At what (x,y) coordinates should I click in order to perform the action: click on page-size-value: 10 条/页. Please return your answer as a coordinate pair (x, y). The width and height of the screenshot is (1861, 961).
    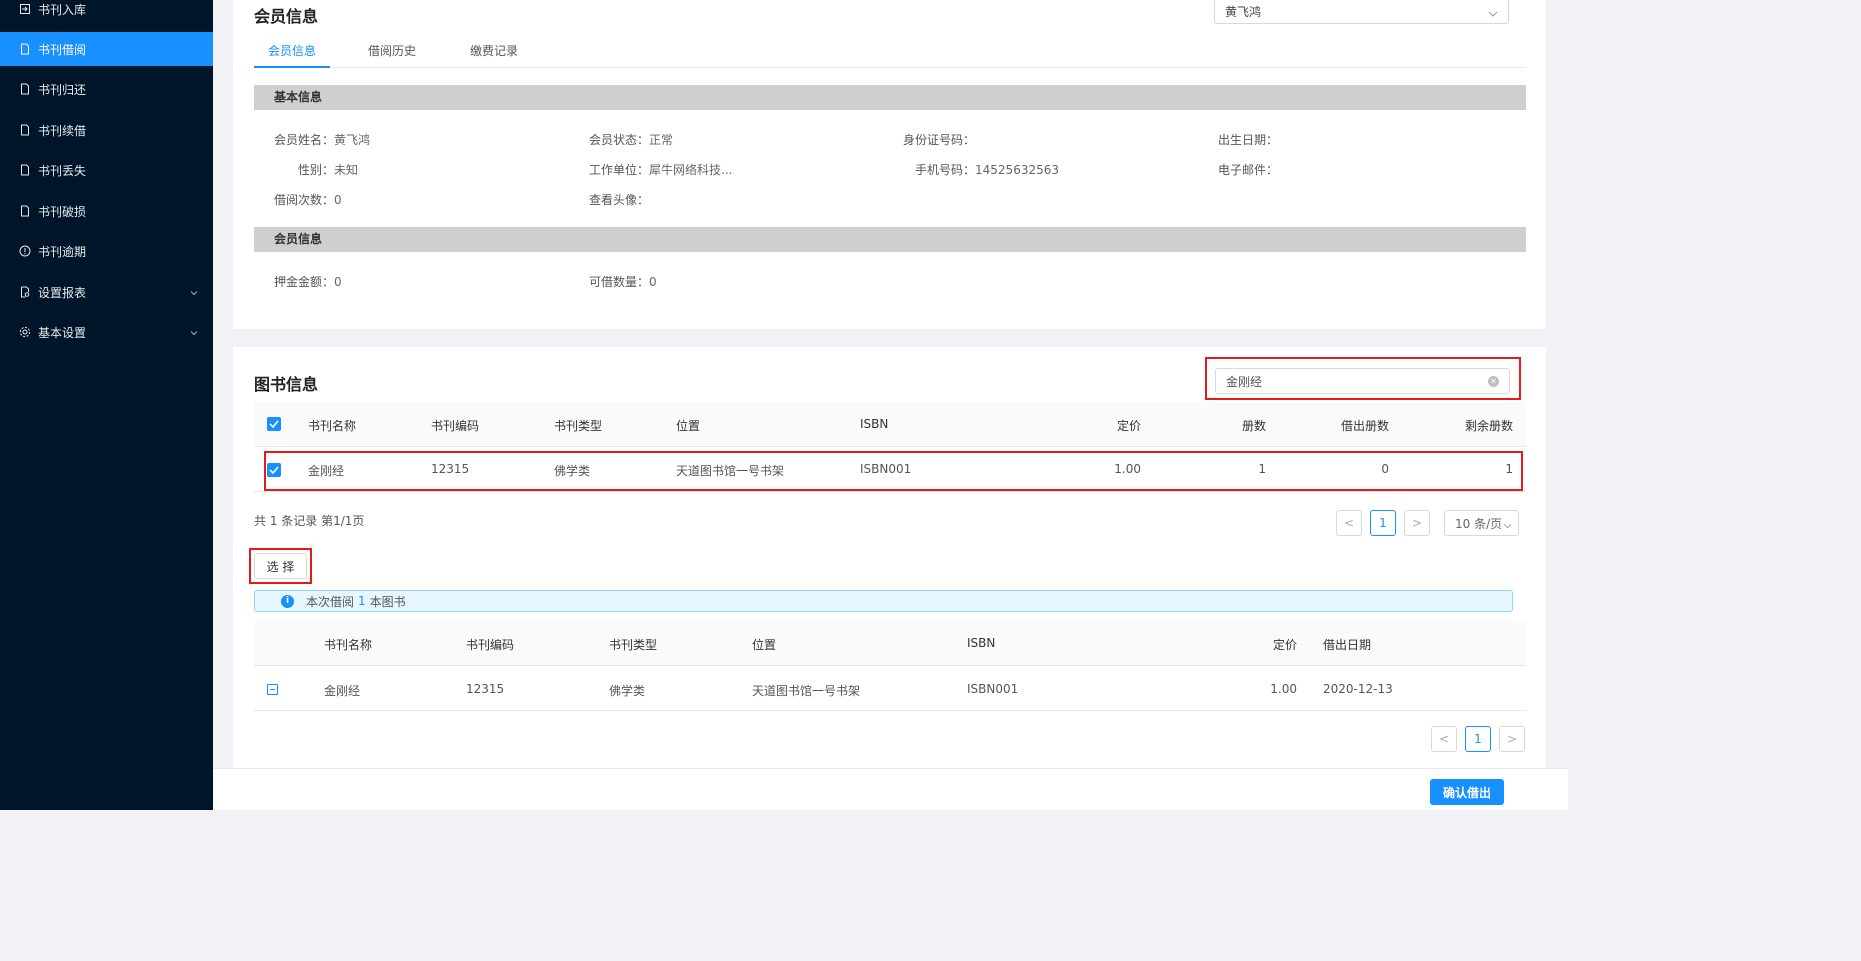
    Looking at the image, I should click on (1479, 523).